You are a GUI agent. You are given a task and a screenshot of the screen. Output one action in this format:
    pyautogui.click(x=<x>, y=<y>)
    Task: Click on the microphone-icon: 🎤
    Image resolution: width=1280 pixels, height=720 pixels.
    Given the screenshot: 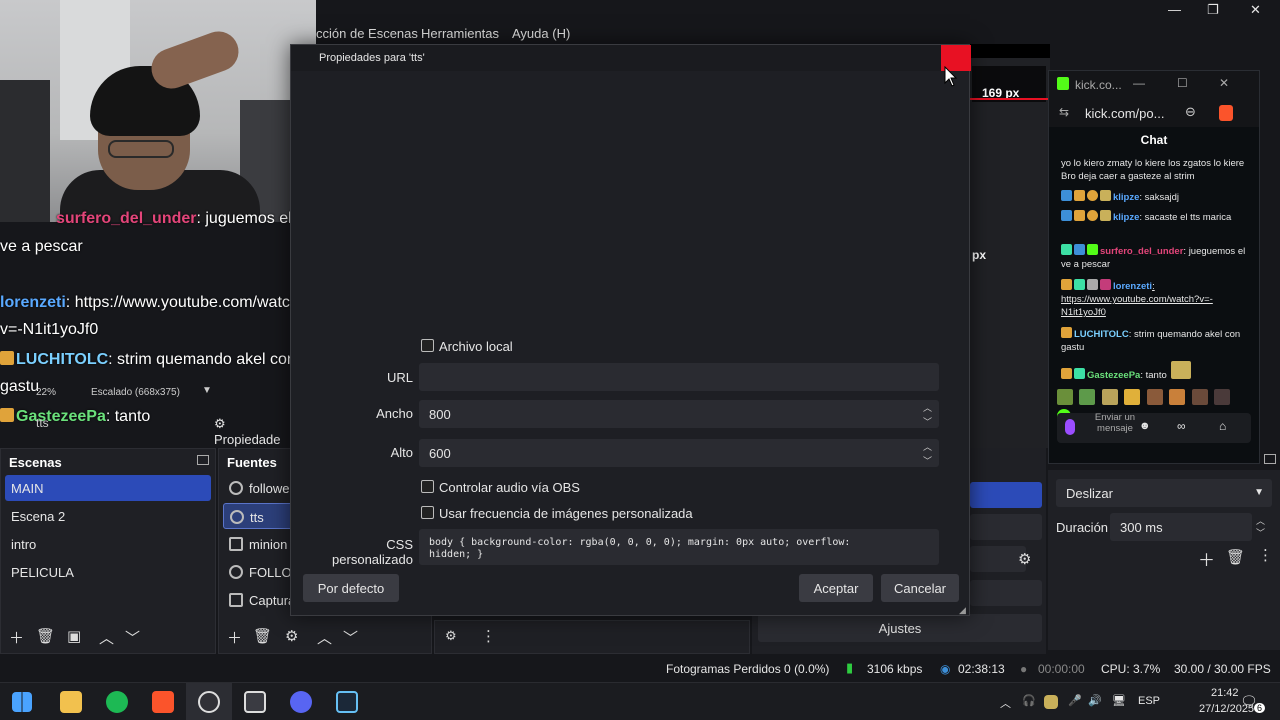 What is the action you would take?
    pyautogui.click(x=1075, y=700)
    